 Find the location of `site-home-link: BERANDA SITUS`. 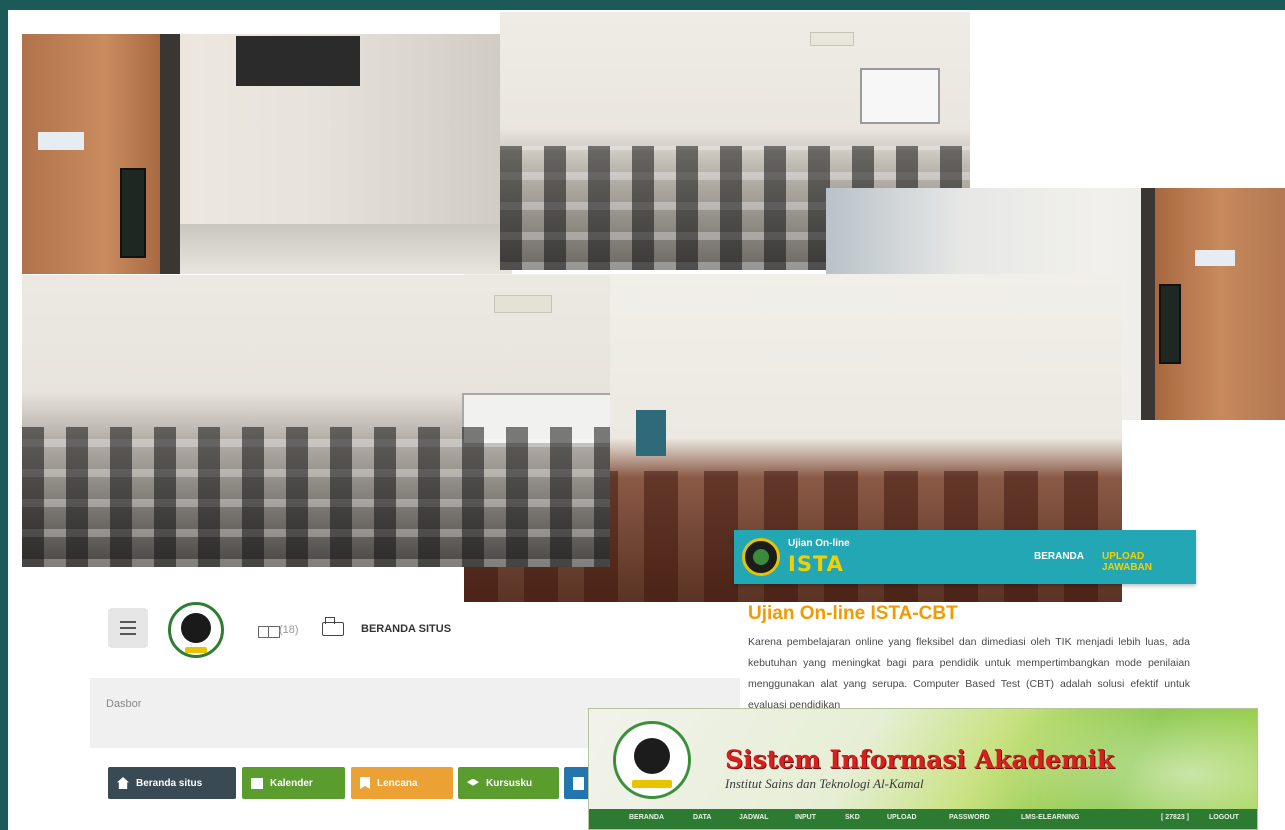

site-home-link: BERANDA SITUS is located at coordinates (406, 629).